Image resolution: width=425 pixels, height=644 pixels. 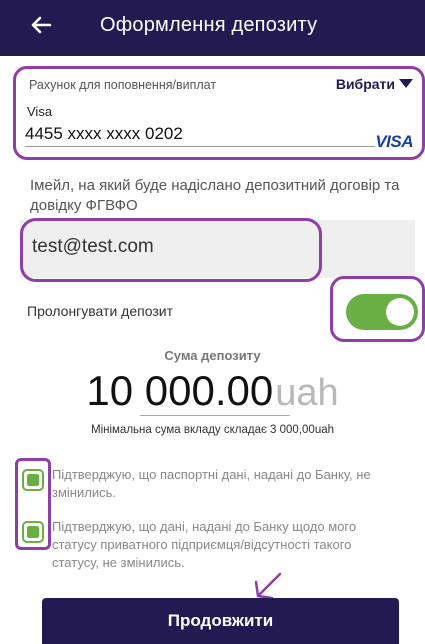 What do you see at coordinates (40, 111) in the screenshot?
I see `card-type: Visa` at bounding box center [40, 111].